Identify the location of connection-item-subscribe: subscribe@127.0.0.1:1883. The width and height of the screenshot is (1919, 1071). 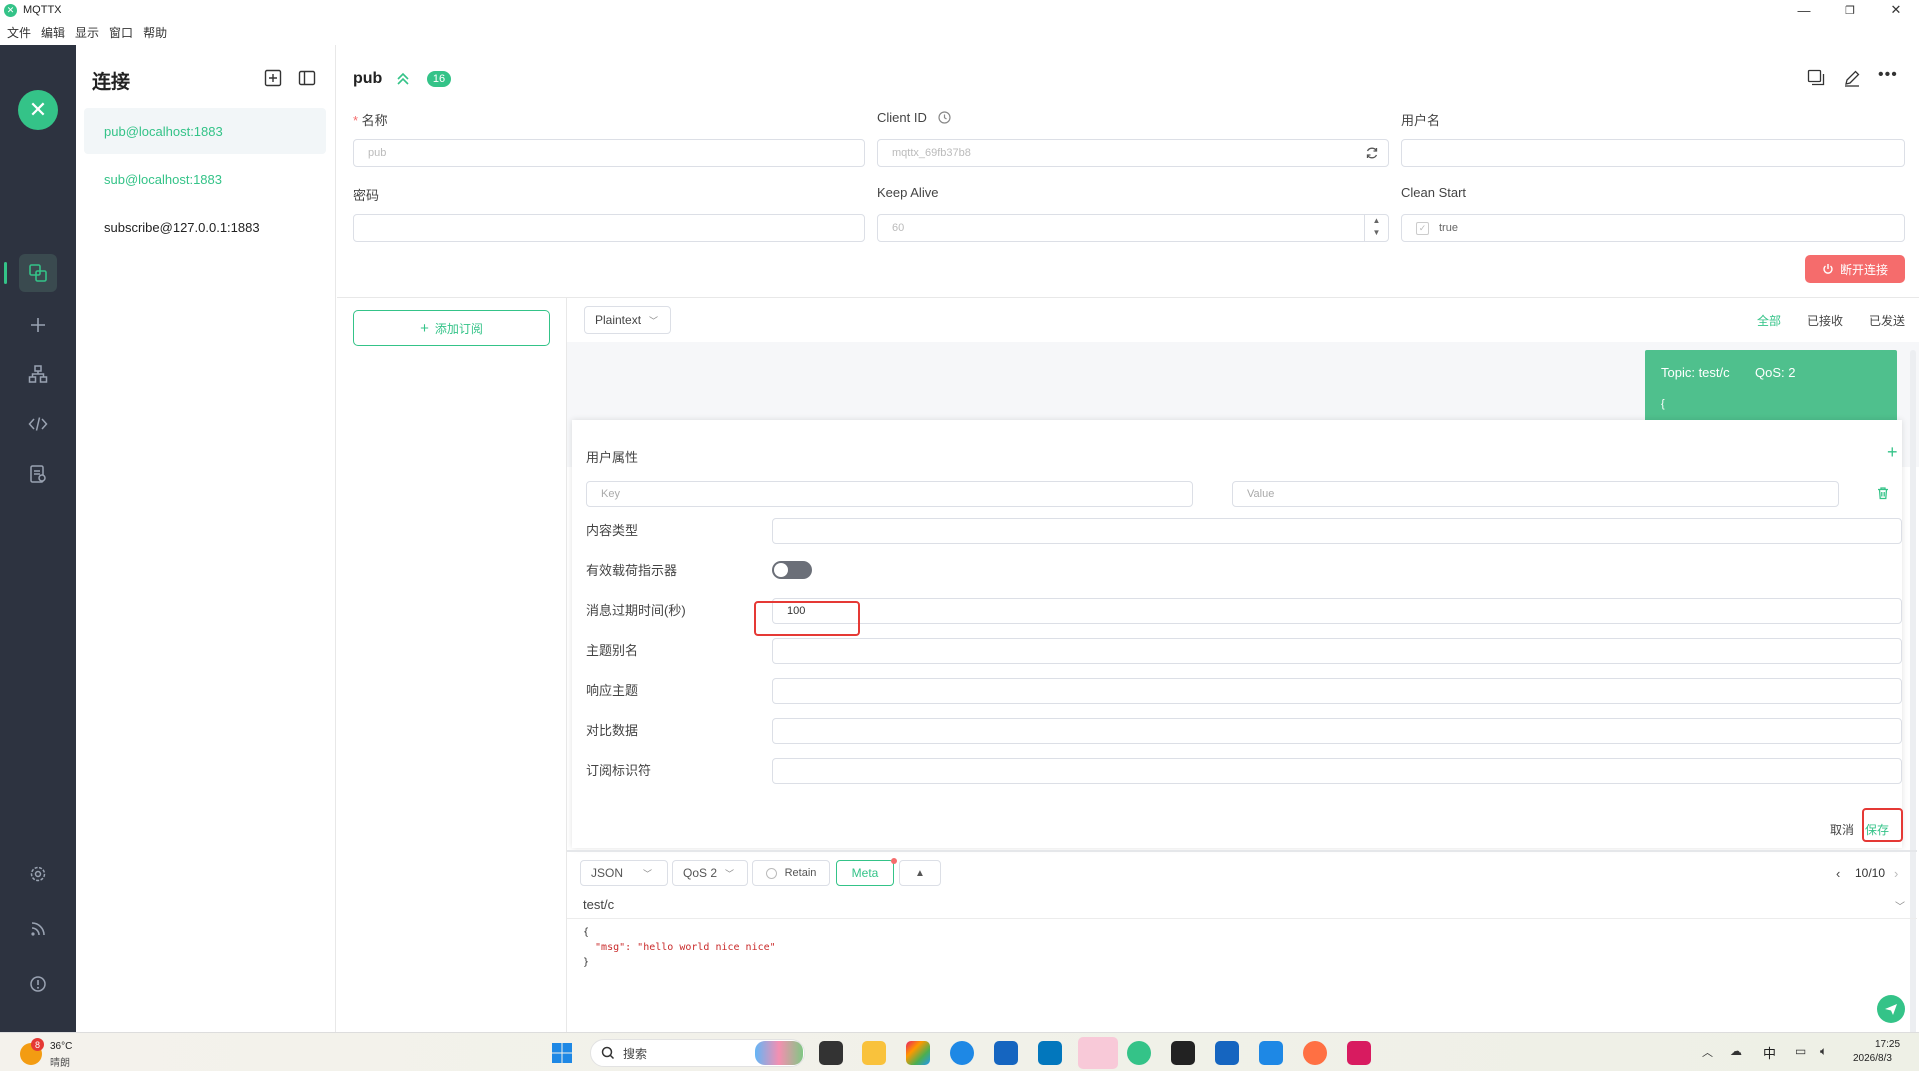
(205, 227).